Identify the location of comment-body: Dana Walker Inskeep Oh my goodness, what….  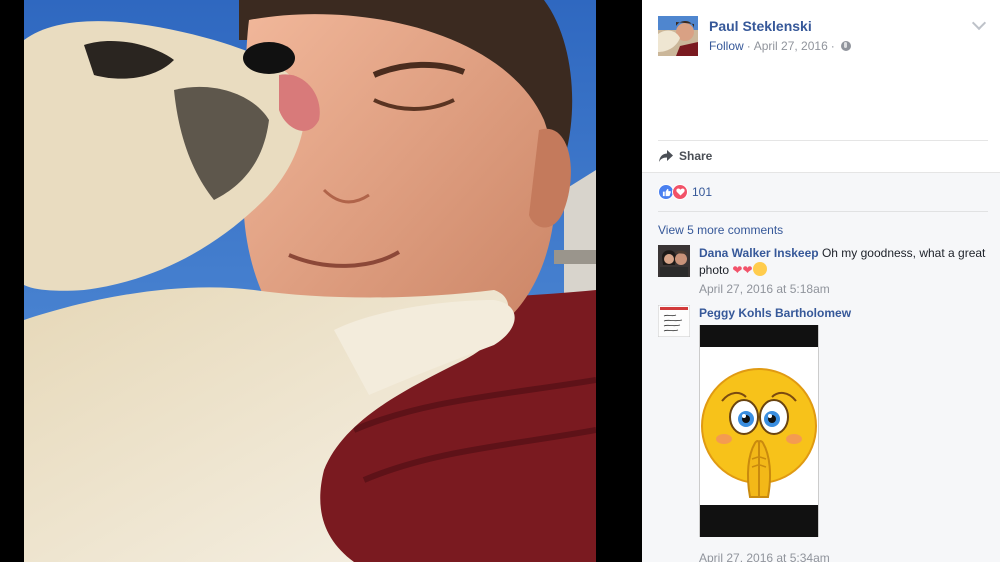
(843, 271).